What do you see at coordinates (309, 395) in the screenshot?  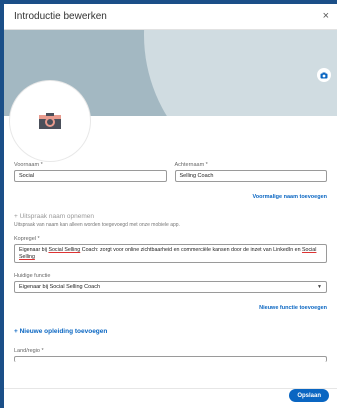 I see `save-button: Opslaan` at bounding box center [309, 395].